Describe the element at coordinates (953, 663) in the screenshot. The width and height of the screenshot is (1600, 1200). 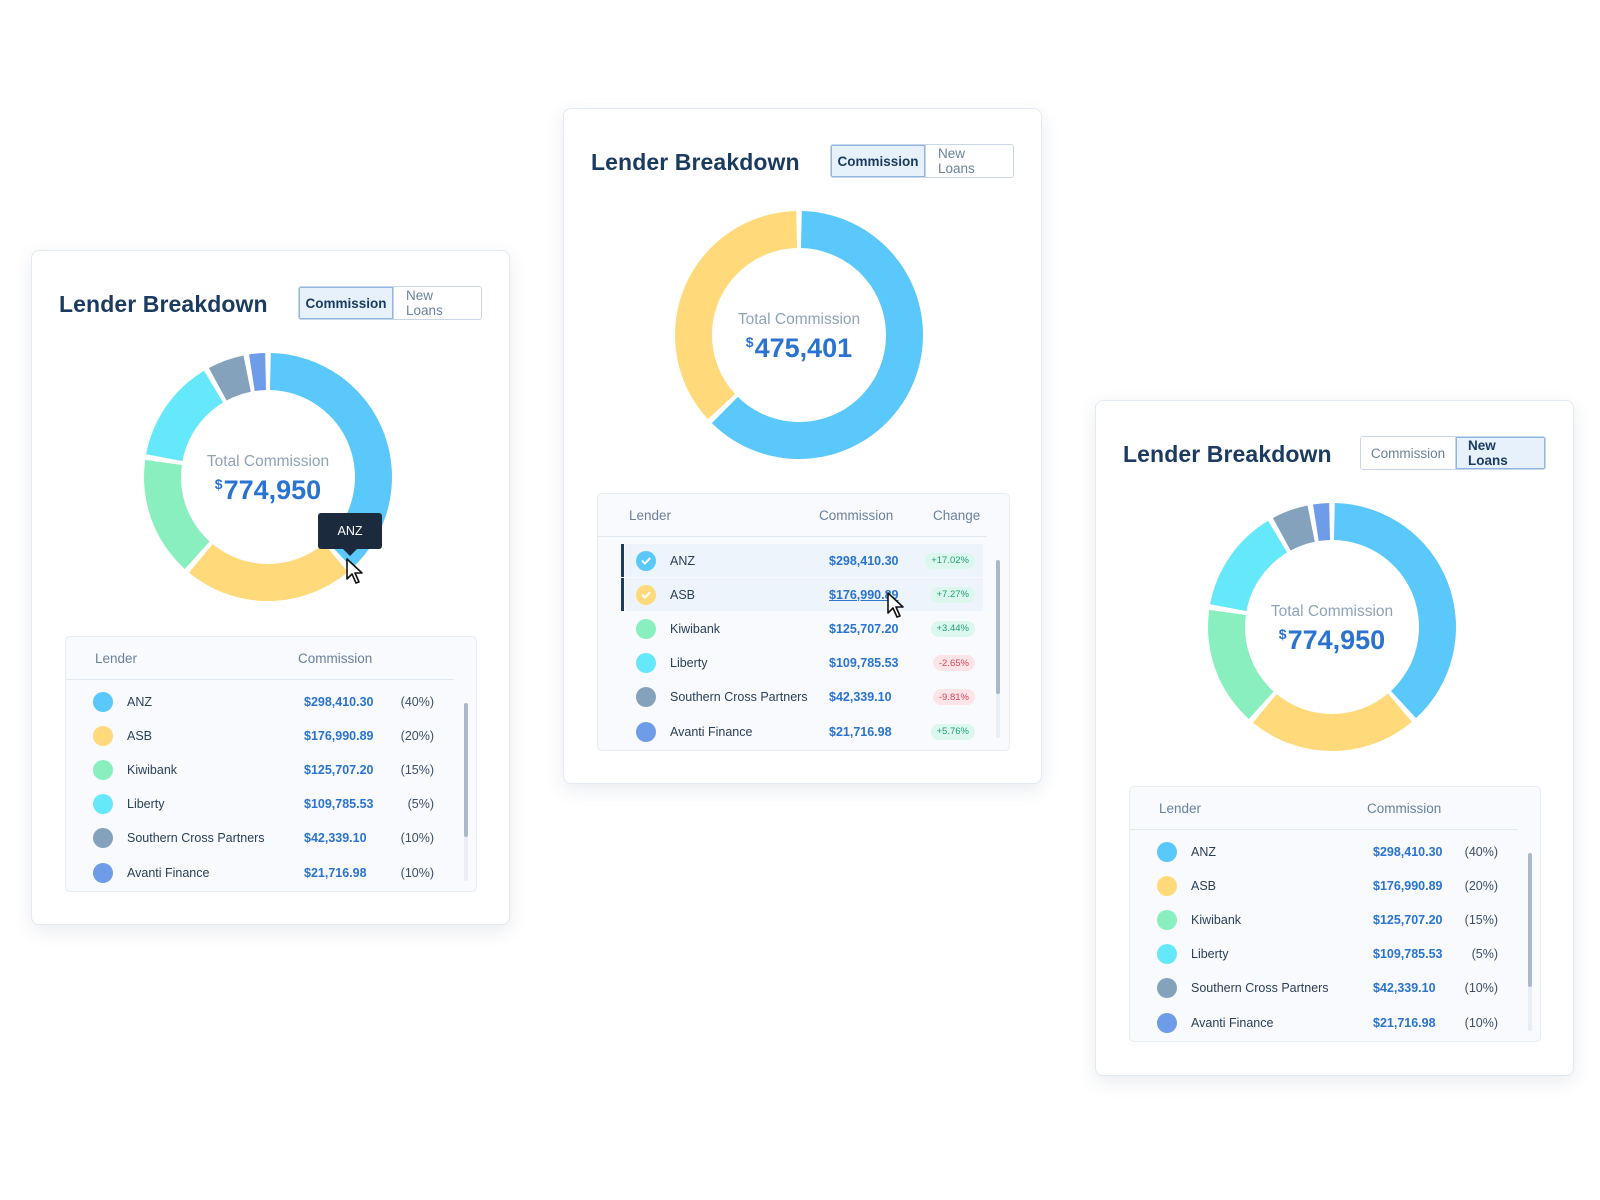
I see `change-badge: -2.65%` at that location.